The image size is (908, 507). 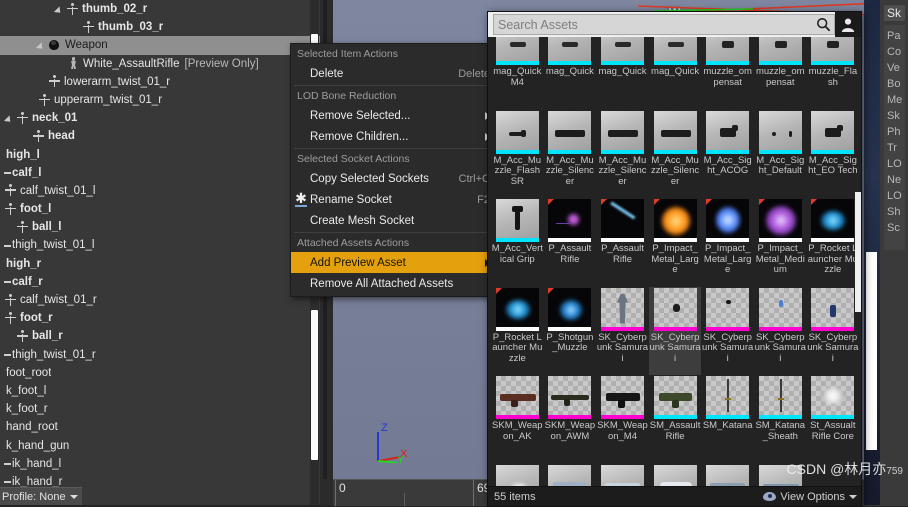 I want to click on tree-row-lowerarm-twist-01-r: lowerarm_twist_01_r, so click(x=160, y=82).